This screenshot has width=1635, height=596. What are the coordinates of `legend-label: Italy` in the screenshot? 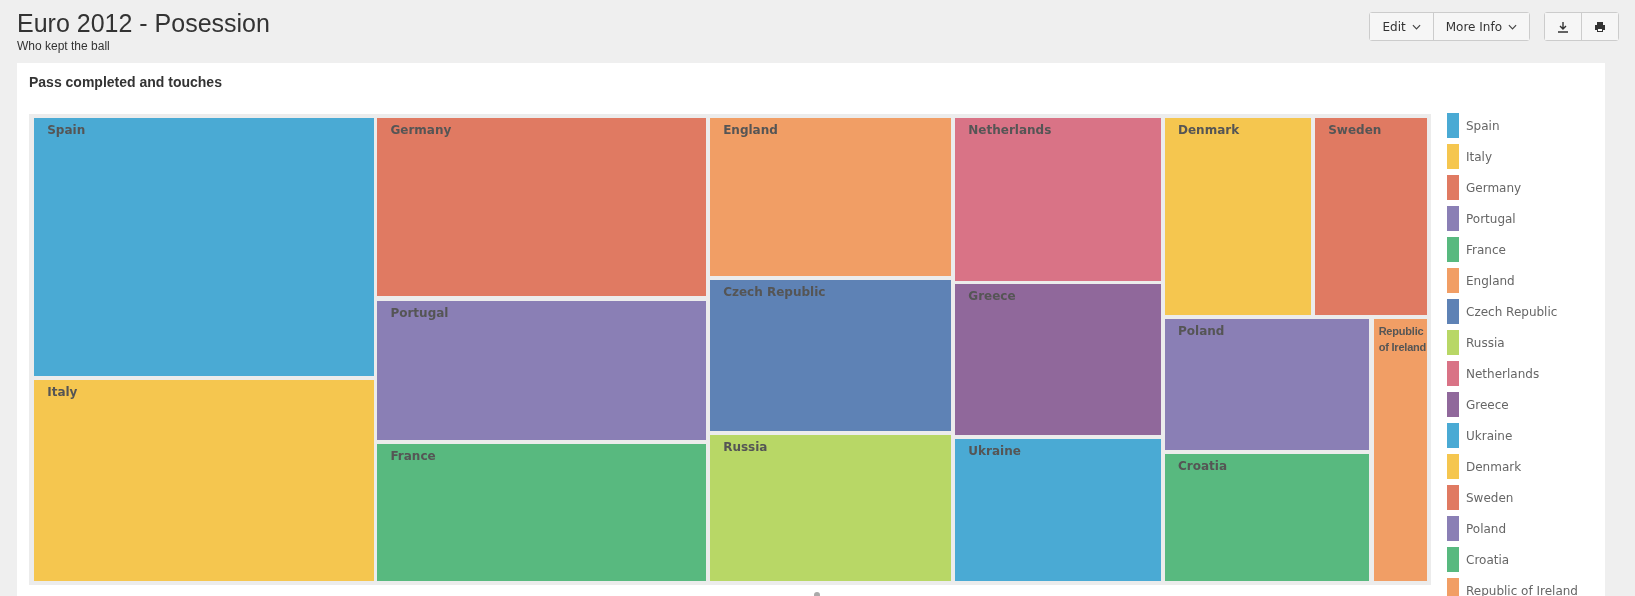 It's located at (1479, 156).